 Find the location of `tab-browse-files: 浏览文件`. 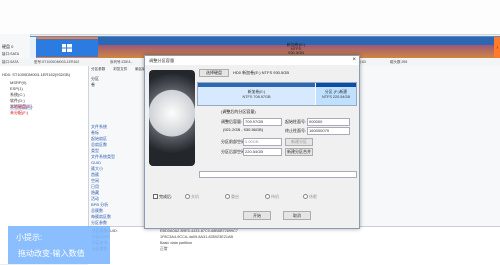

tab-browse-files: 浏览文件 is located at coordinates (120, 69).